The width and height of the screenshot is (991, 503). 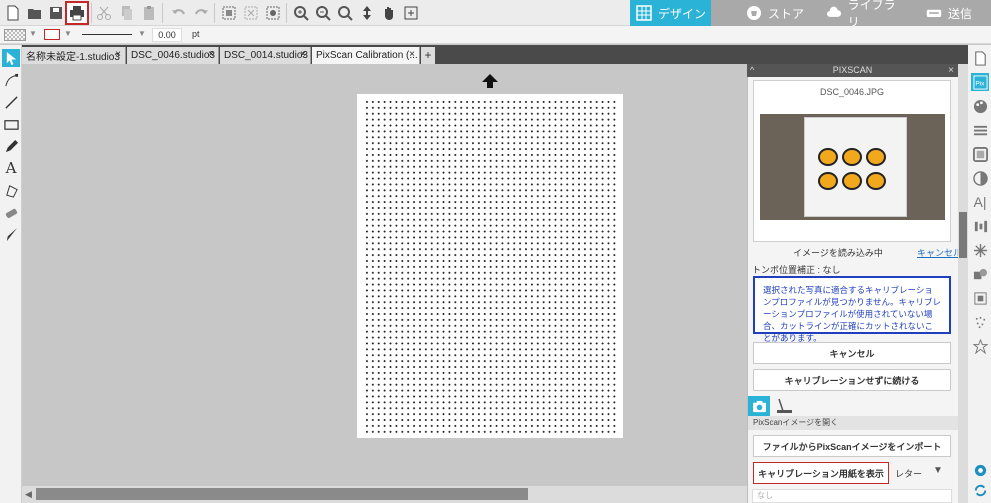 What do you see at coordinates (980, 322) in the screenshot?
I see `trace-icon` at bounding box center [980, 322].